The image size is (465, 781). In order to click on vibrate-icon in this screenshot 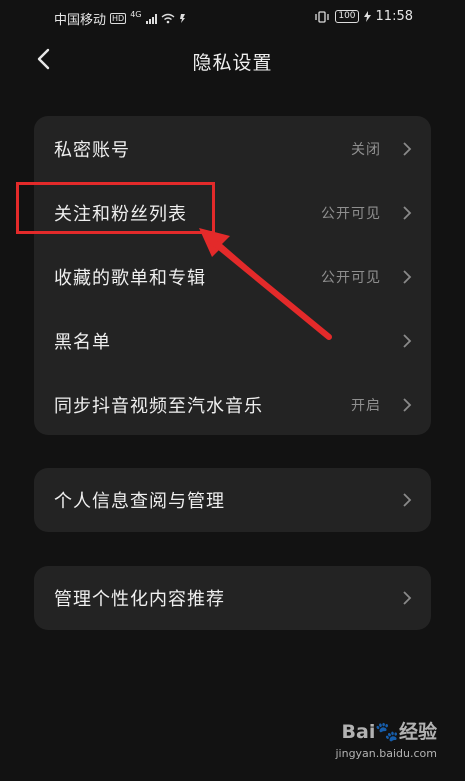, I will do `click(322, 16)`.